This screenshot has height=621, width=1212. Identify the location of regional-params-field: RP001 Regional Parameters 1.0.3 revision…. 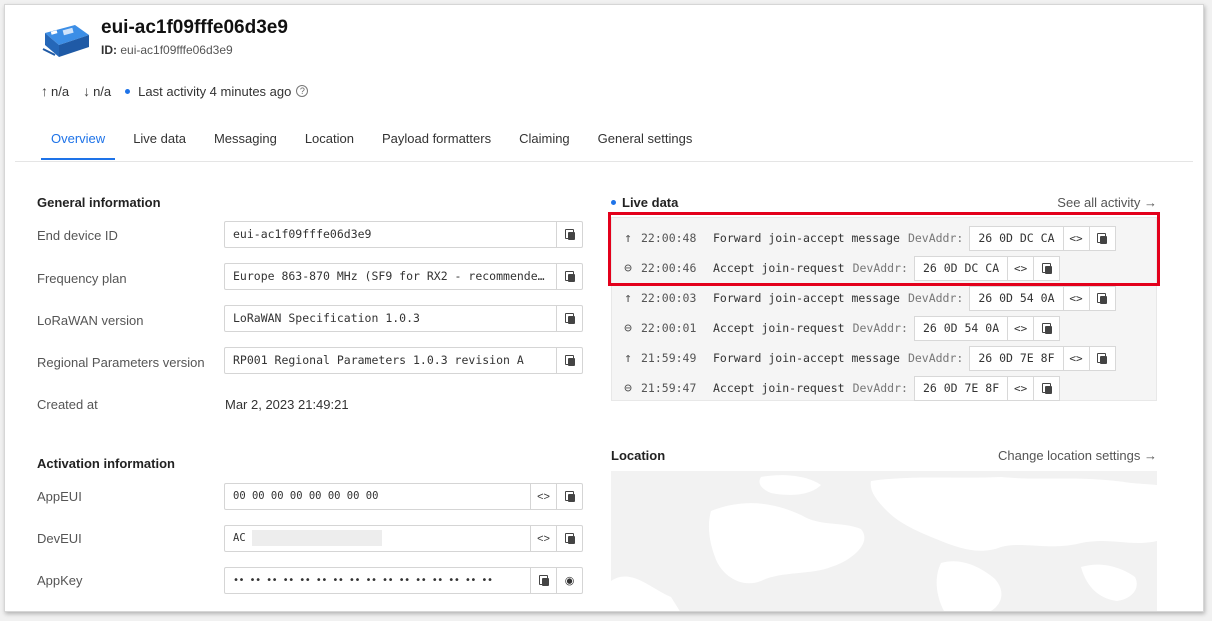
(403, 360).